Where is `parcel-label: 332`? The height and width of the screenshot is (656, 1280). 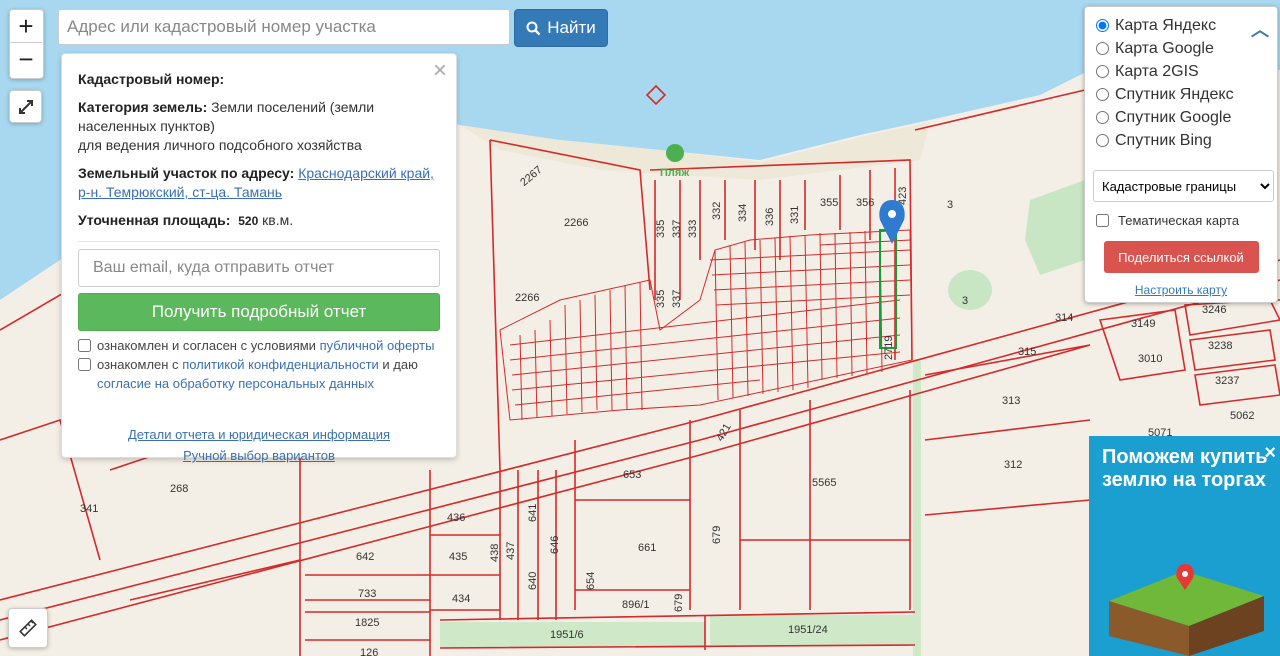
parcel-label: 332 is located at coordinates (717, 211).